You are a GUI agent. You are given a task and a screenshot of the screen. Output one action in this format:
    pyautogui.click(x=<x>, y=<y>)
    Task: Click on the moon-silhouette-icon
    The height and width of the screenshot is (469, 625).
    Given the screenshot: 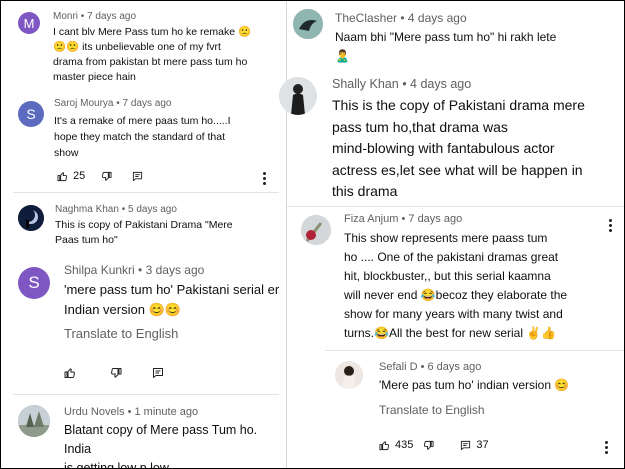 What is the action you would take?
    pyautogui.click(x=31, y=218)
    